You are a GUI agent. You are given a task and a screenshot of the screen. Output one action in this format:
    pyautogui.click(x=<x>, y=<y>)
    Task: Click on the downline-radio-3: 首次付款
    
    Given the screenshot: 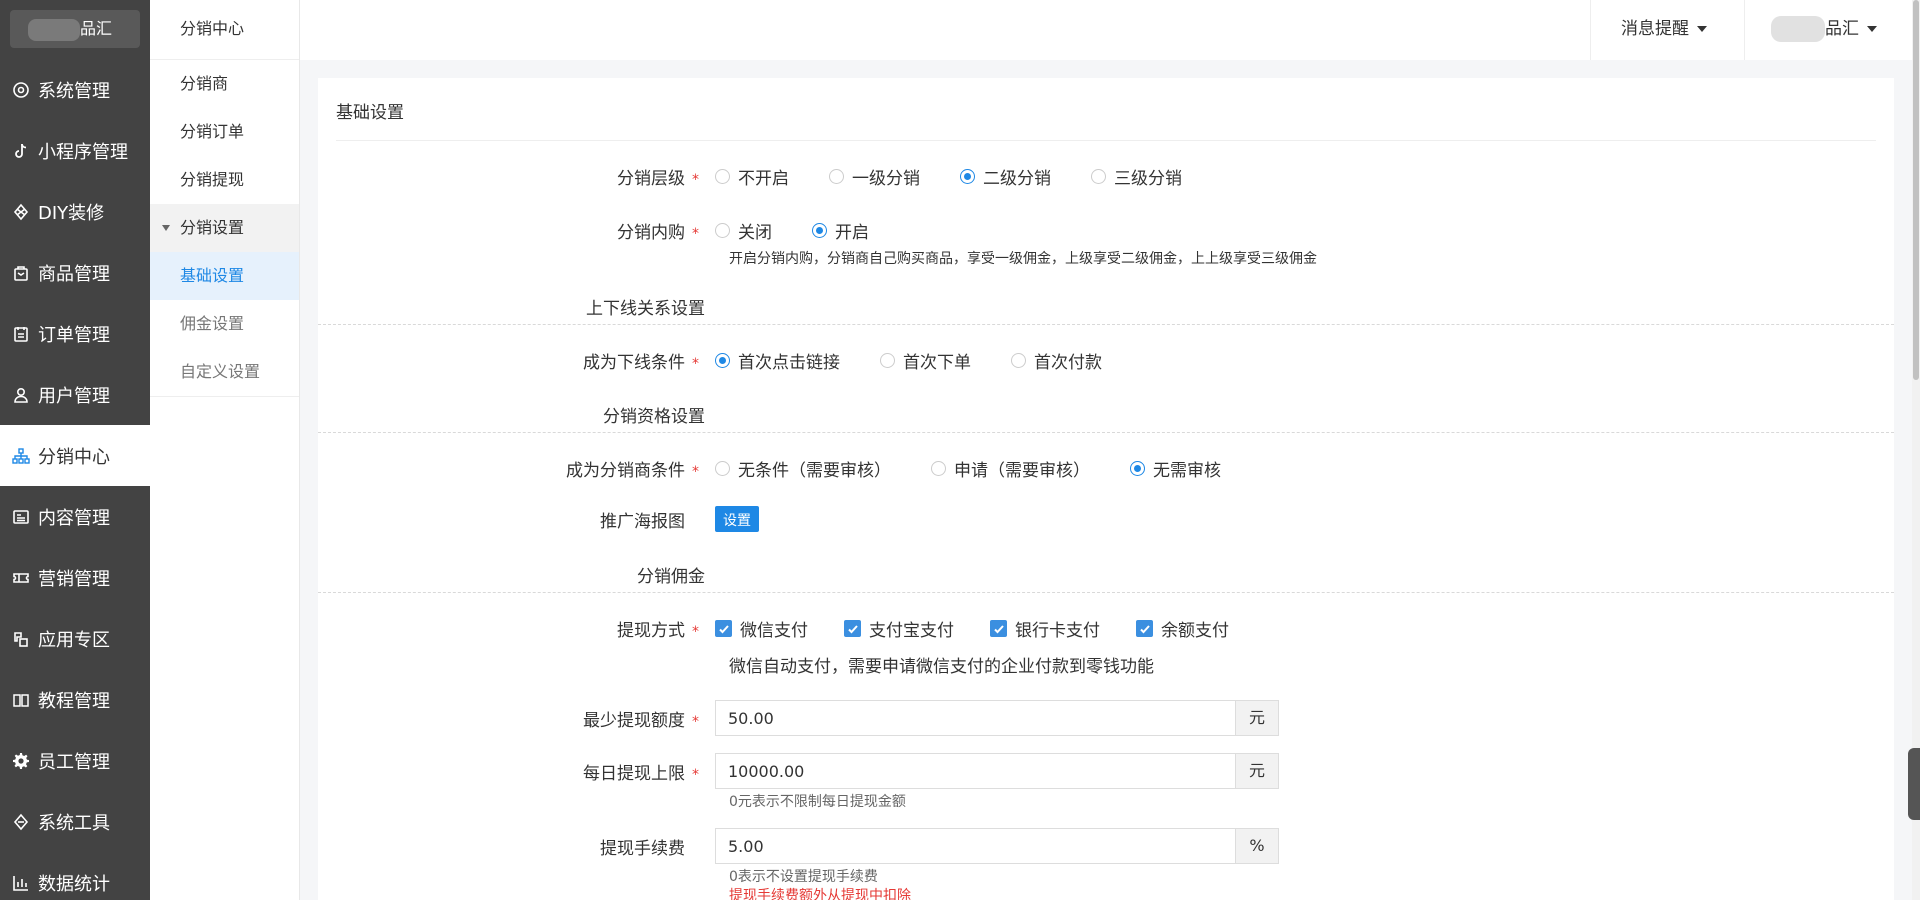 What is the action you would take?
    pyautogui.click(x=1056, y=360)
    